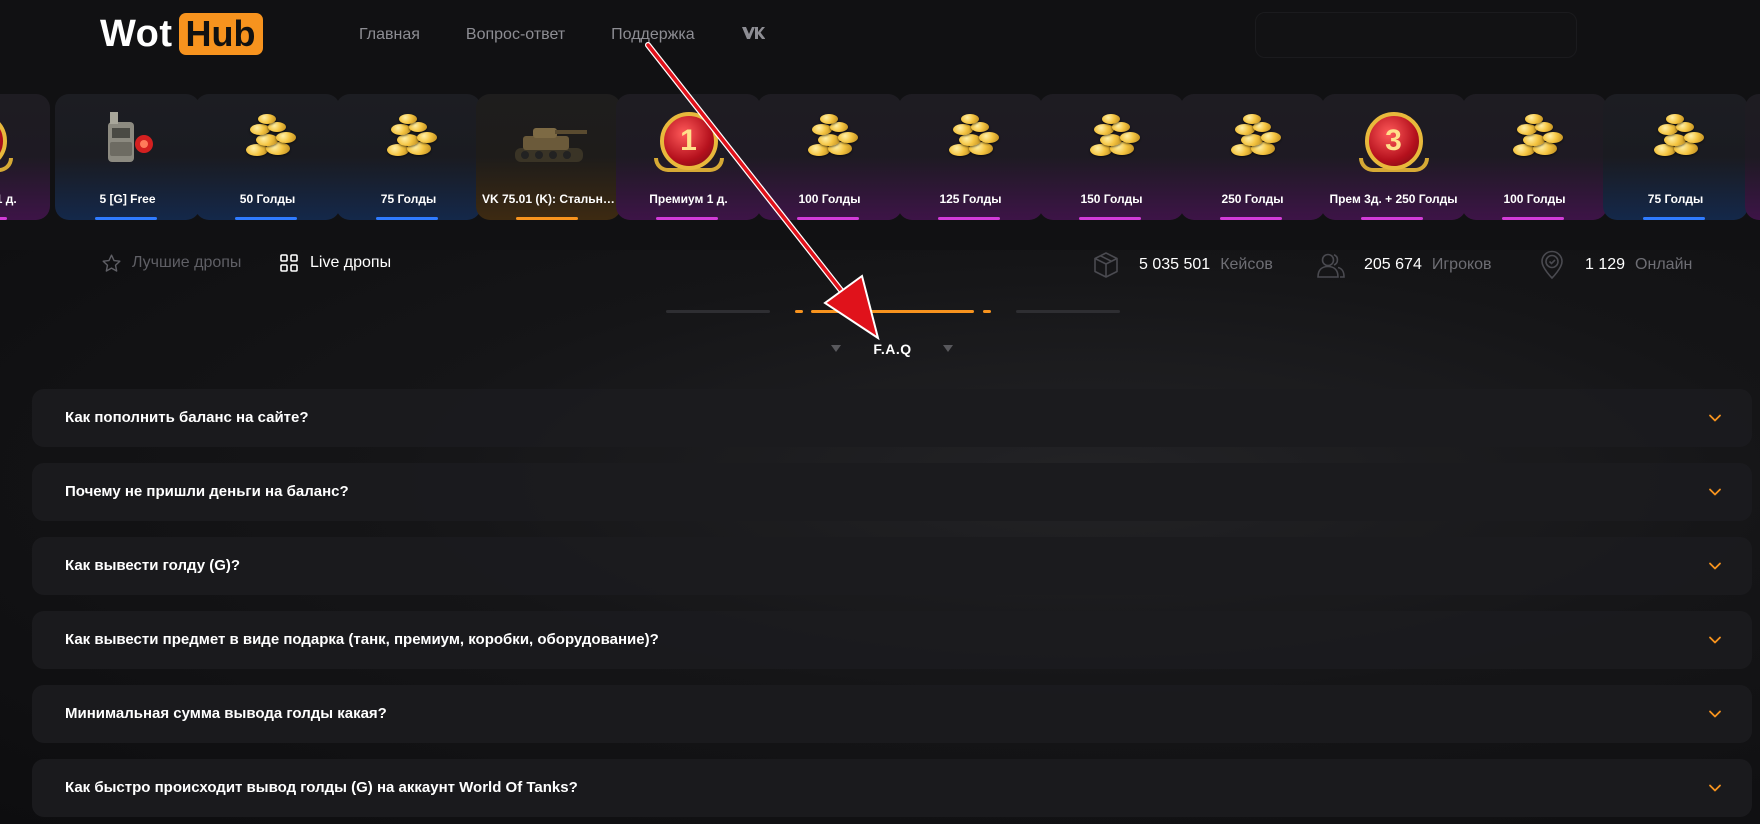  I want to click on divider-right, so click(1068, 311).